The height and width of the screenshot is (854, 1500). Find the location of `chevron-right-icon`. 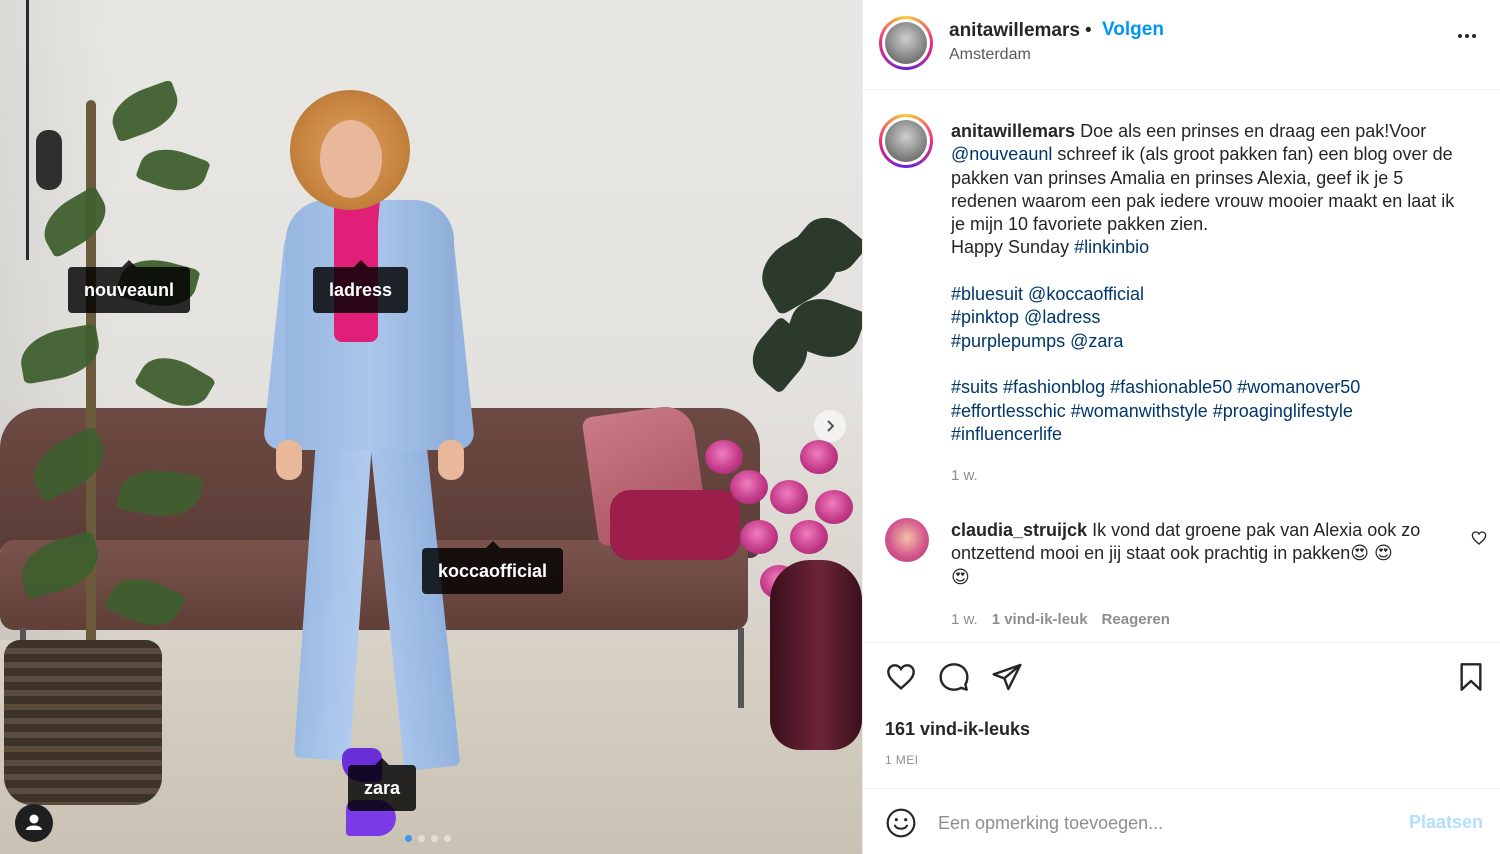

chevron-right-icon is located at coordinates (831, 426).